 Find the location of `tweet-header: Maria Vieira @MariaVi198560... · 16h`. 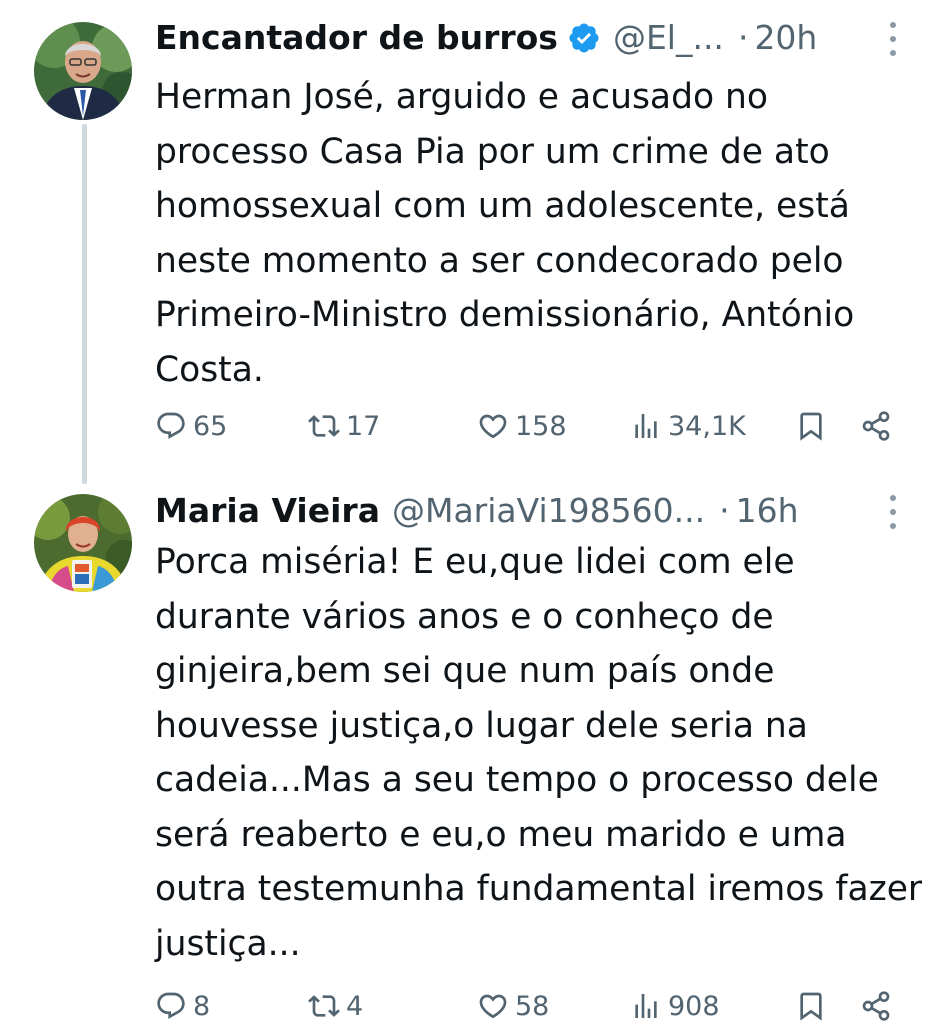

tweet-header: Maria Vieira @MariaVi198560... · 16h is located at coordinates (539, 511).